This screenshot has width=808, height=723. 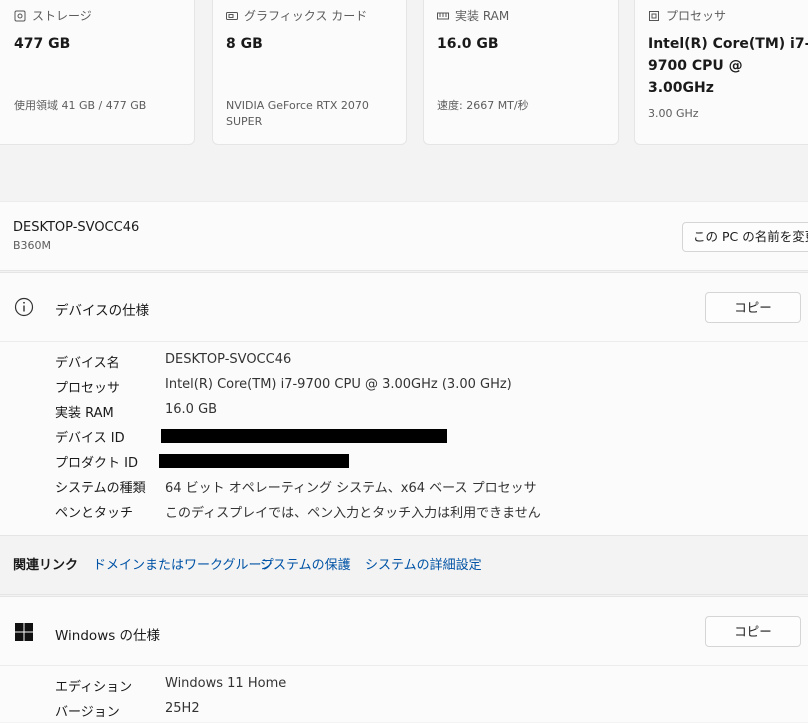 I want to click on copy-device-spec-button: コピー, so click(x=753, y=307).